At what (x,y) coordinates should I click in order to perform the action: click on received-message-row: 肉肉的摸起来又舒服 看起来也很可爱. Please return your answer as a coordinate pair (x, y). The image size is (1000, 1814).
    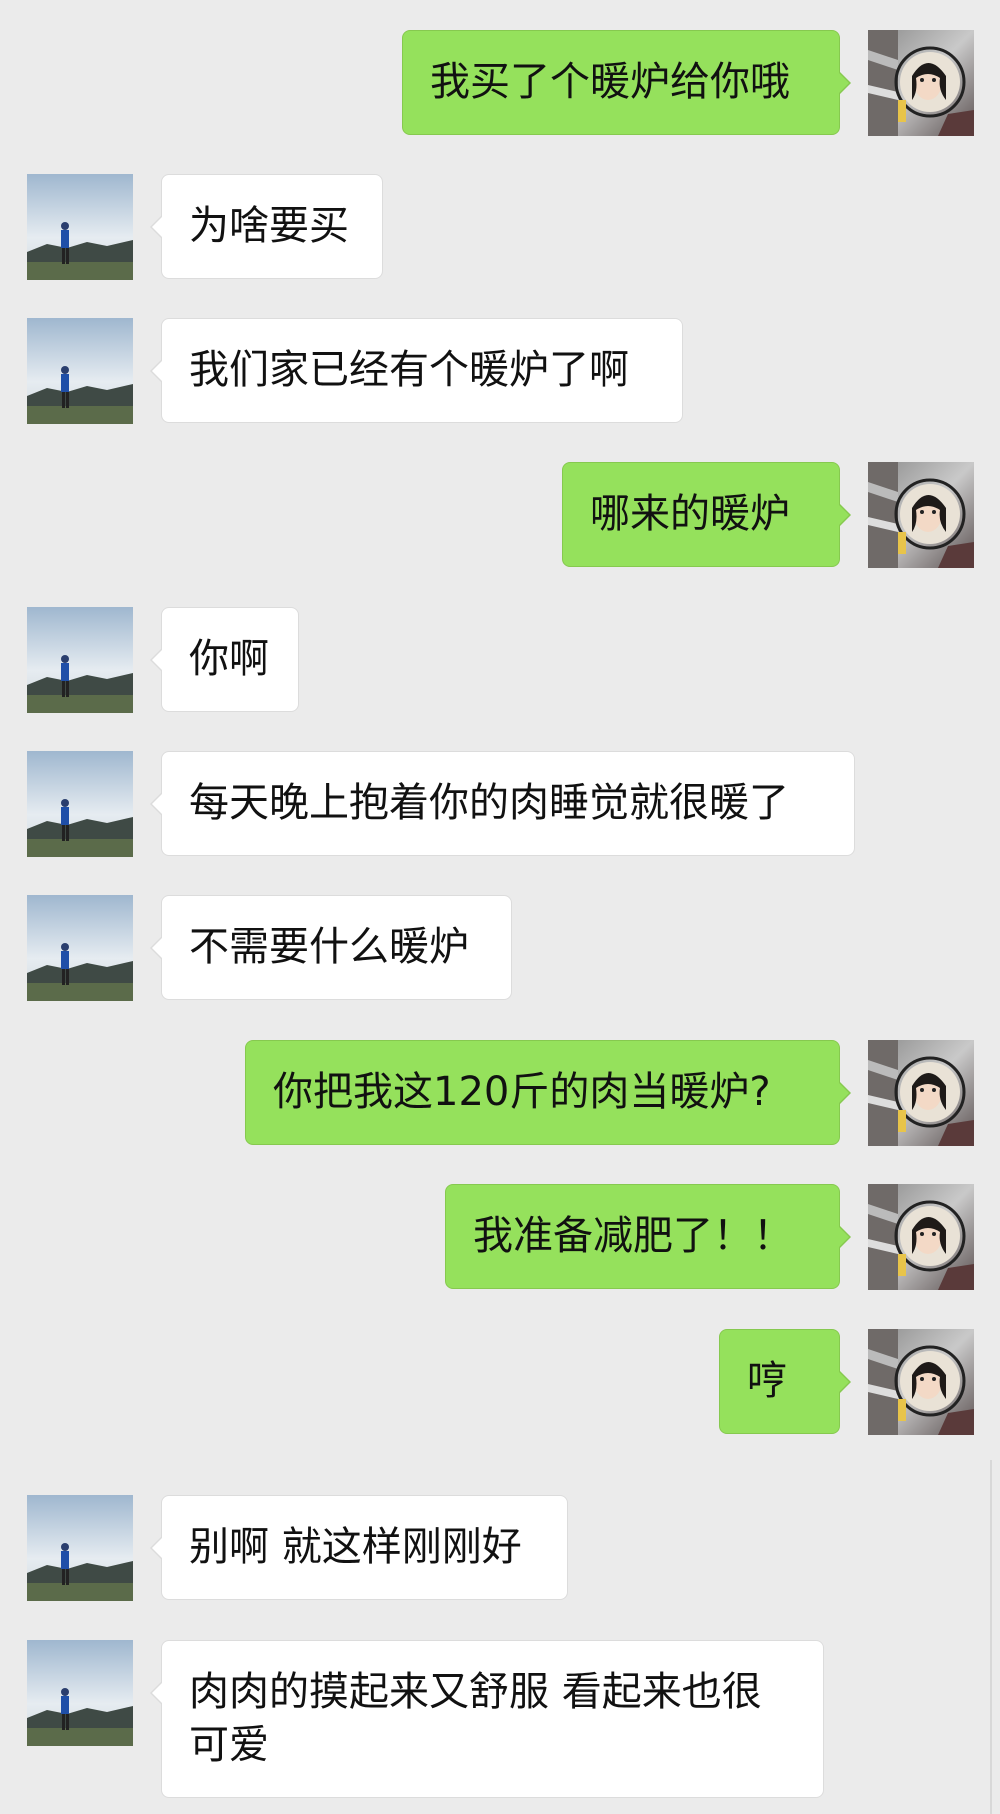
    Looking at the image, I should click on (500, 1719).